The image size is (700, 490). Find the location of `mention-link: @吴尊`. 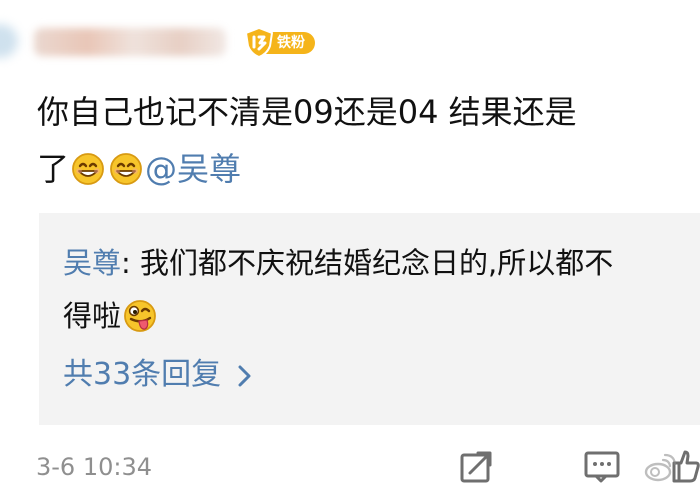

mention-link: @吴尊 is located at coordinates (193, 169).